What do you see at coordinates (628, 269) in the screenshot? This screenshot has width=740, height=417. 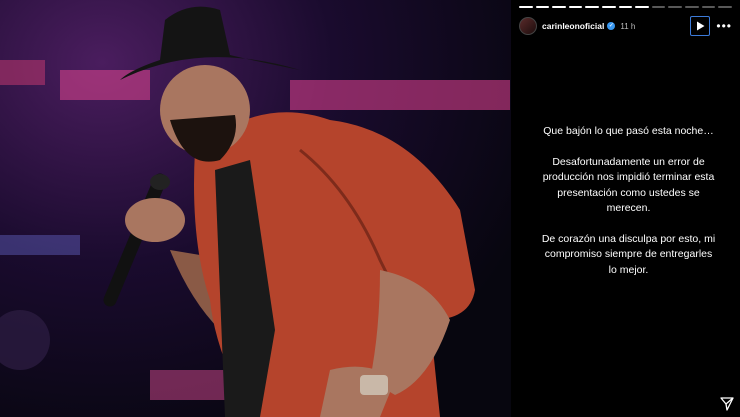 I see `message-line: lo mejor.` at bounding box center [628, 269].